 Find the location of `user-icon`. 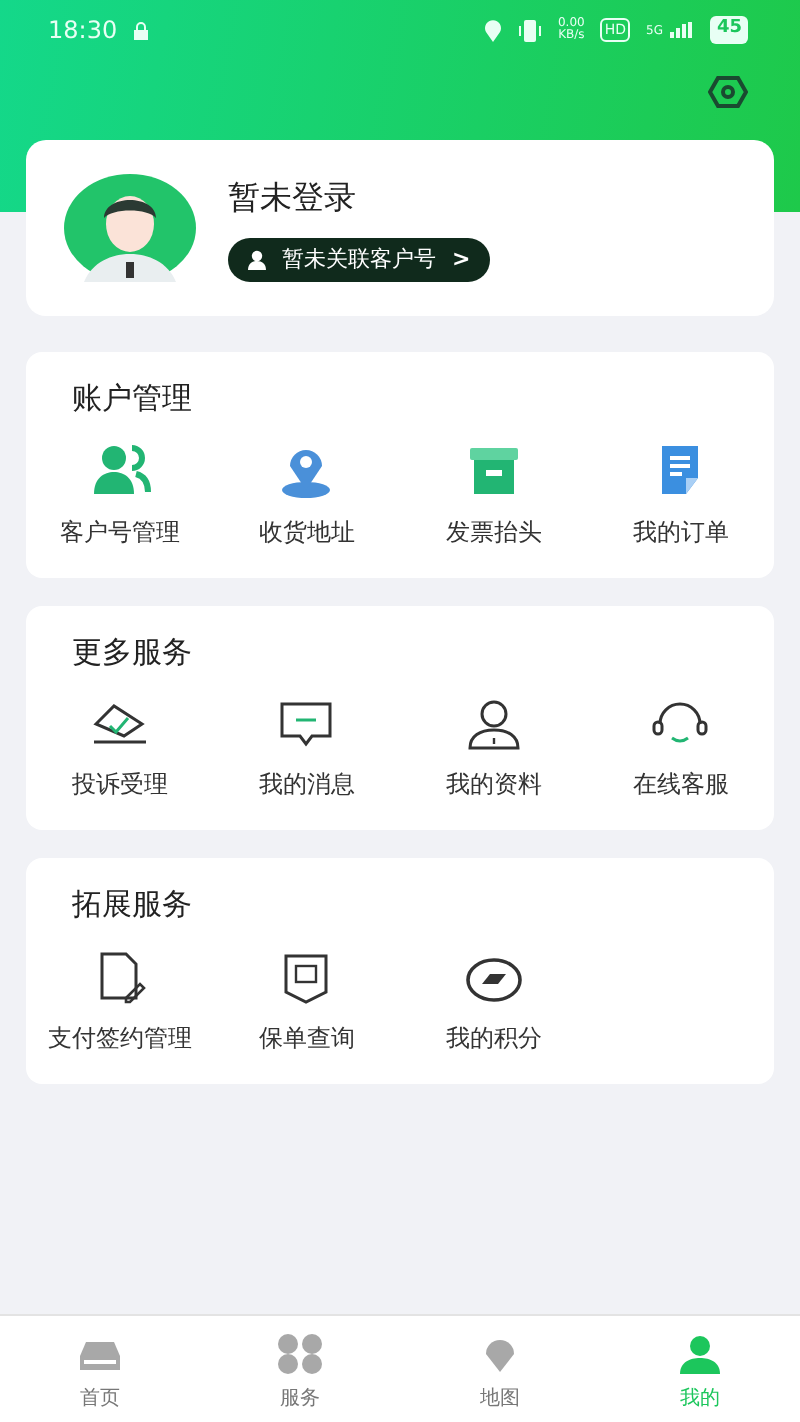

user-icon is located at coordinates (700, 1354).